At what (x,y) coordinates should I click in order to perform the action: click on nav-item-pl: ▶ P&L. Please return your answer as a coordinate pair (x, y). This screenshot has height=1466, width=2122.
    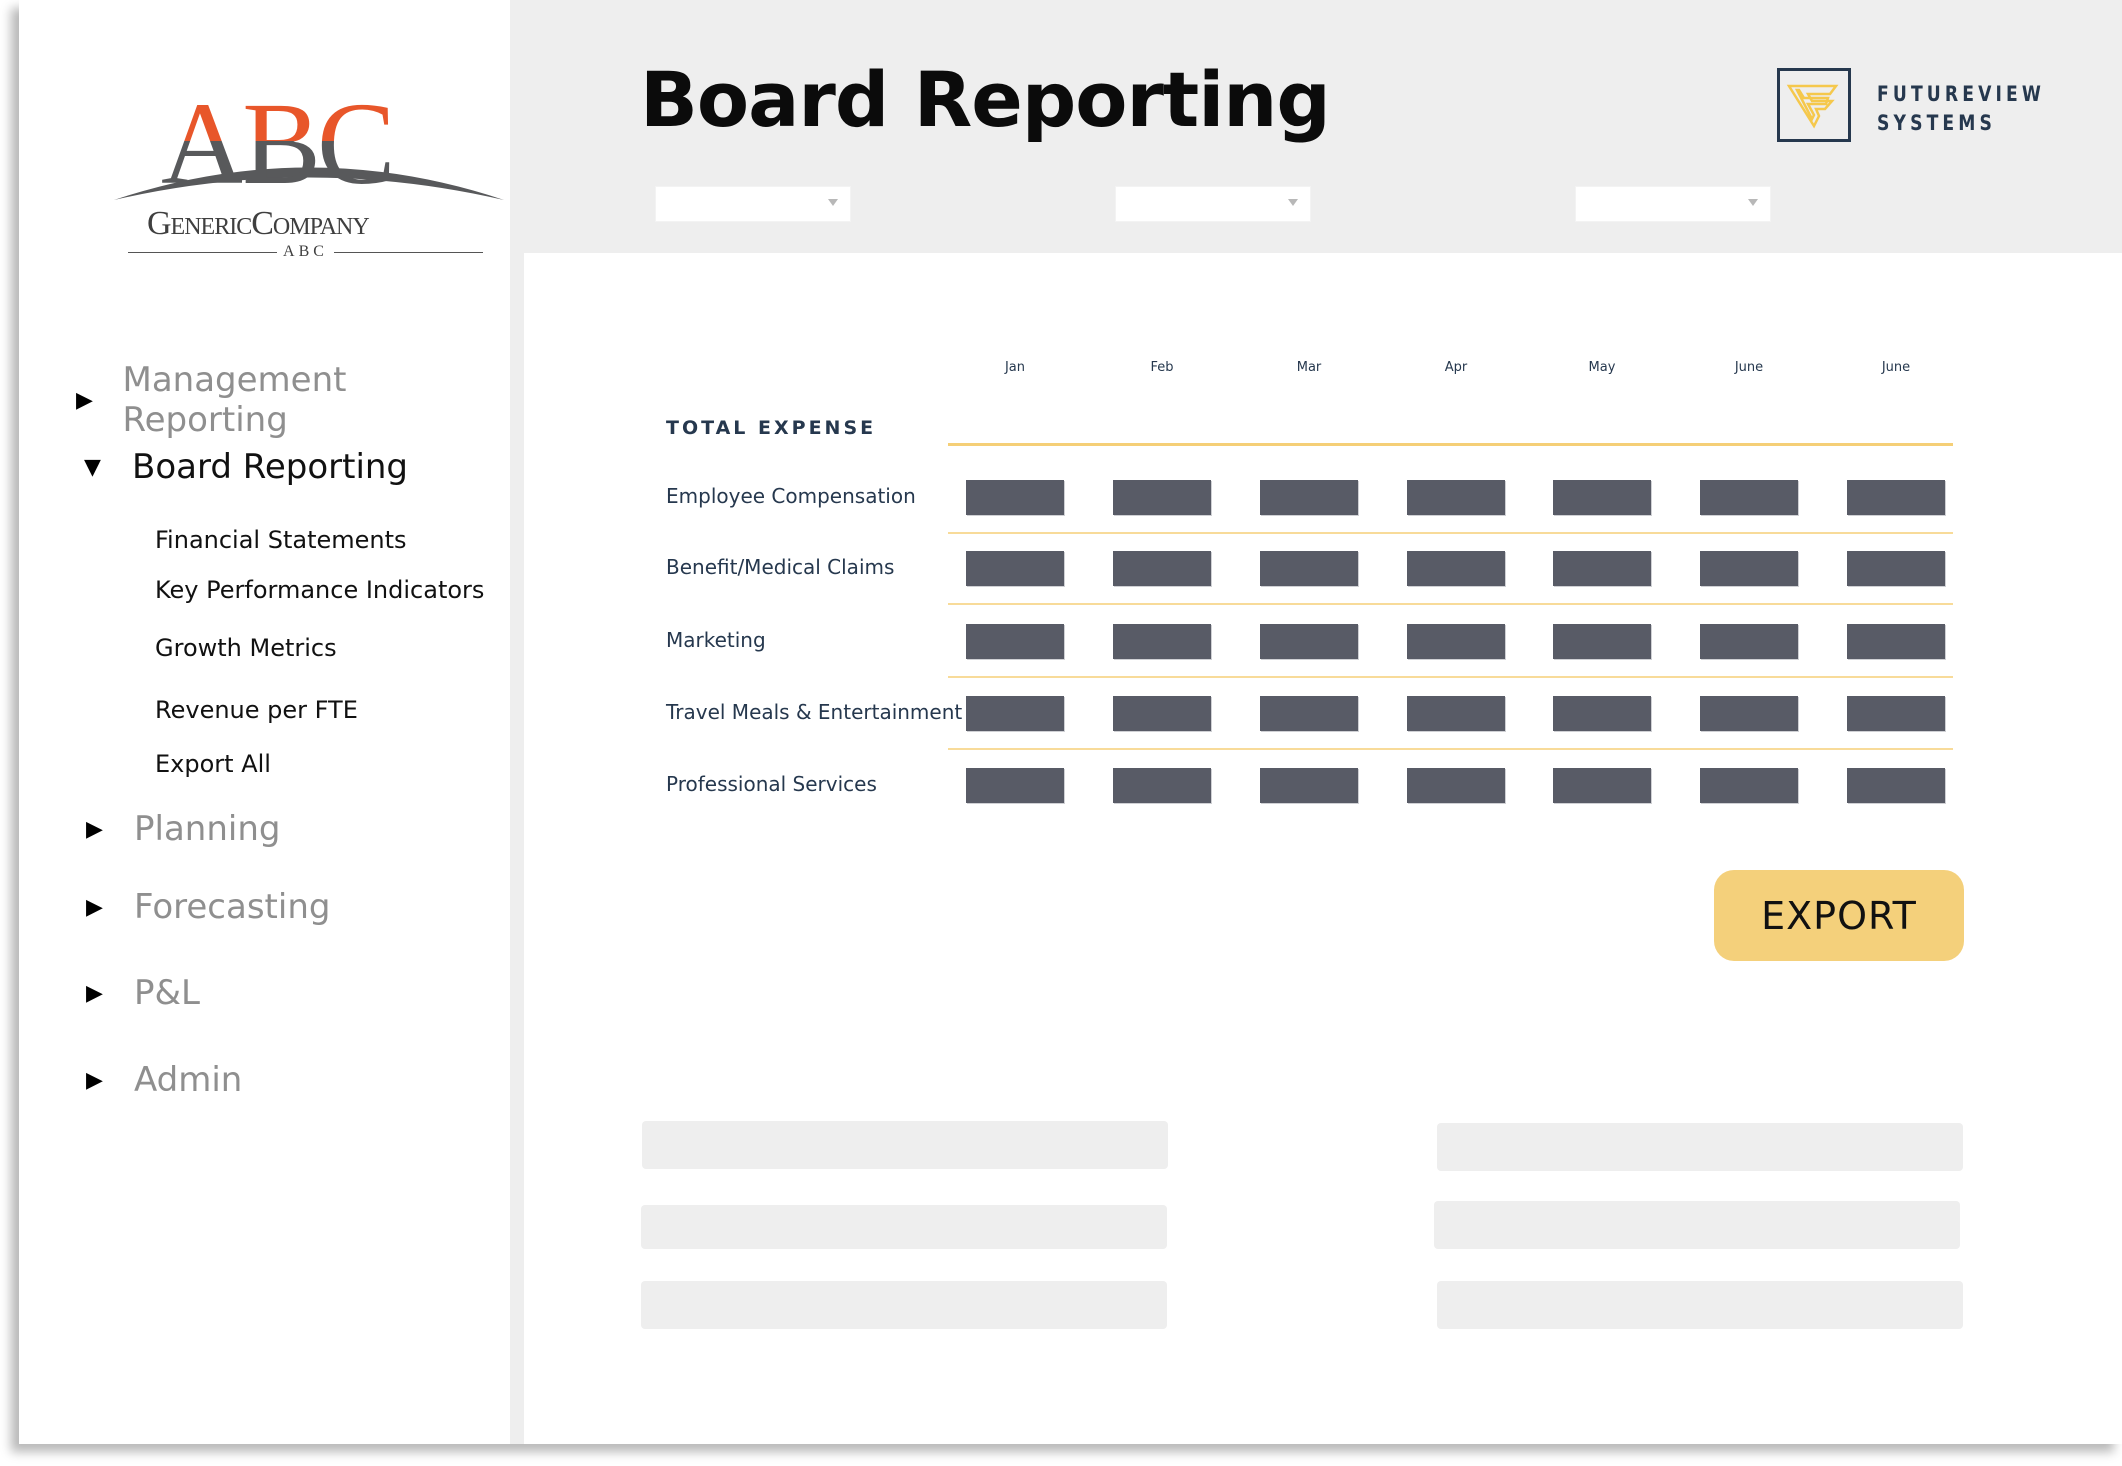
    Looking at the image, I should click on (143, 993).